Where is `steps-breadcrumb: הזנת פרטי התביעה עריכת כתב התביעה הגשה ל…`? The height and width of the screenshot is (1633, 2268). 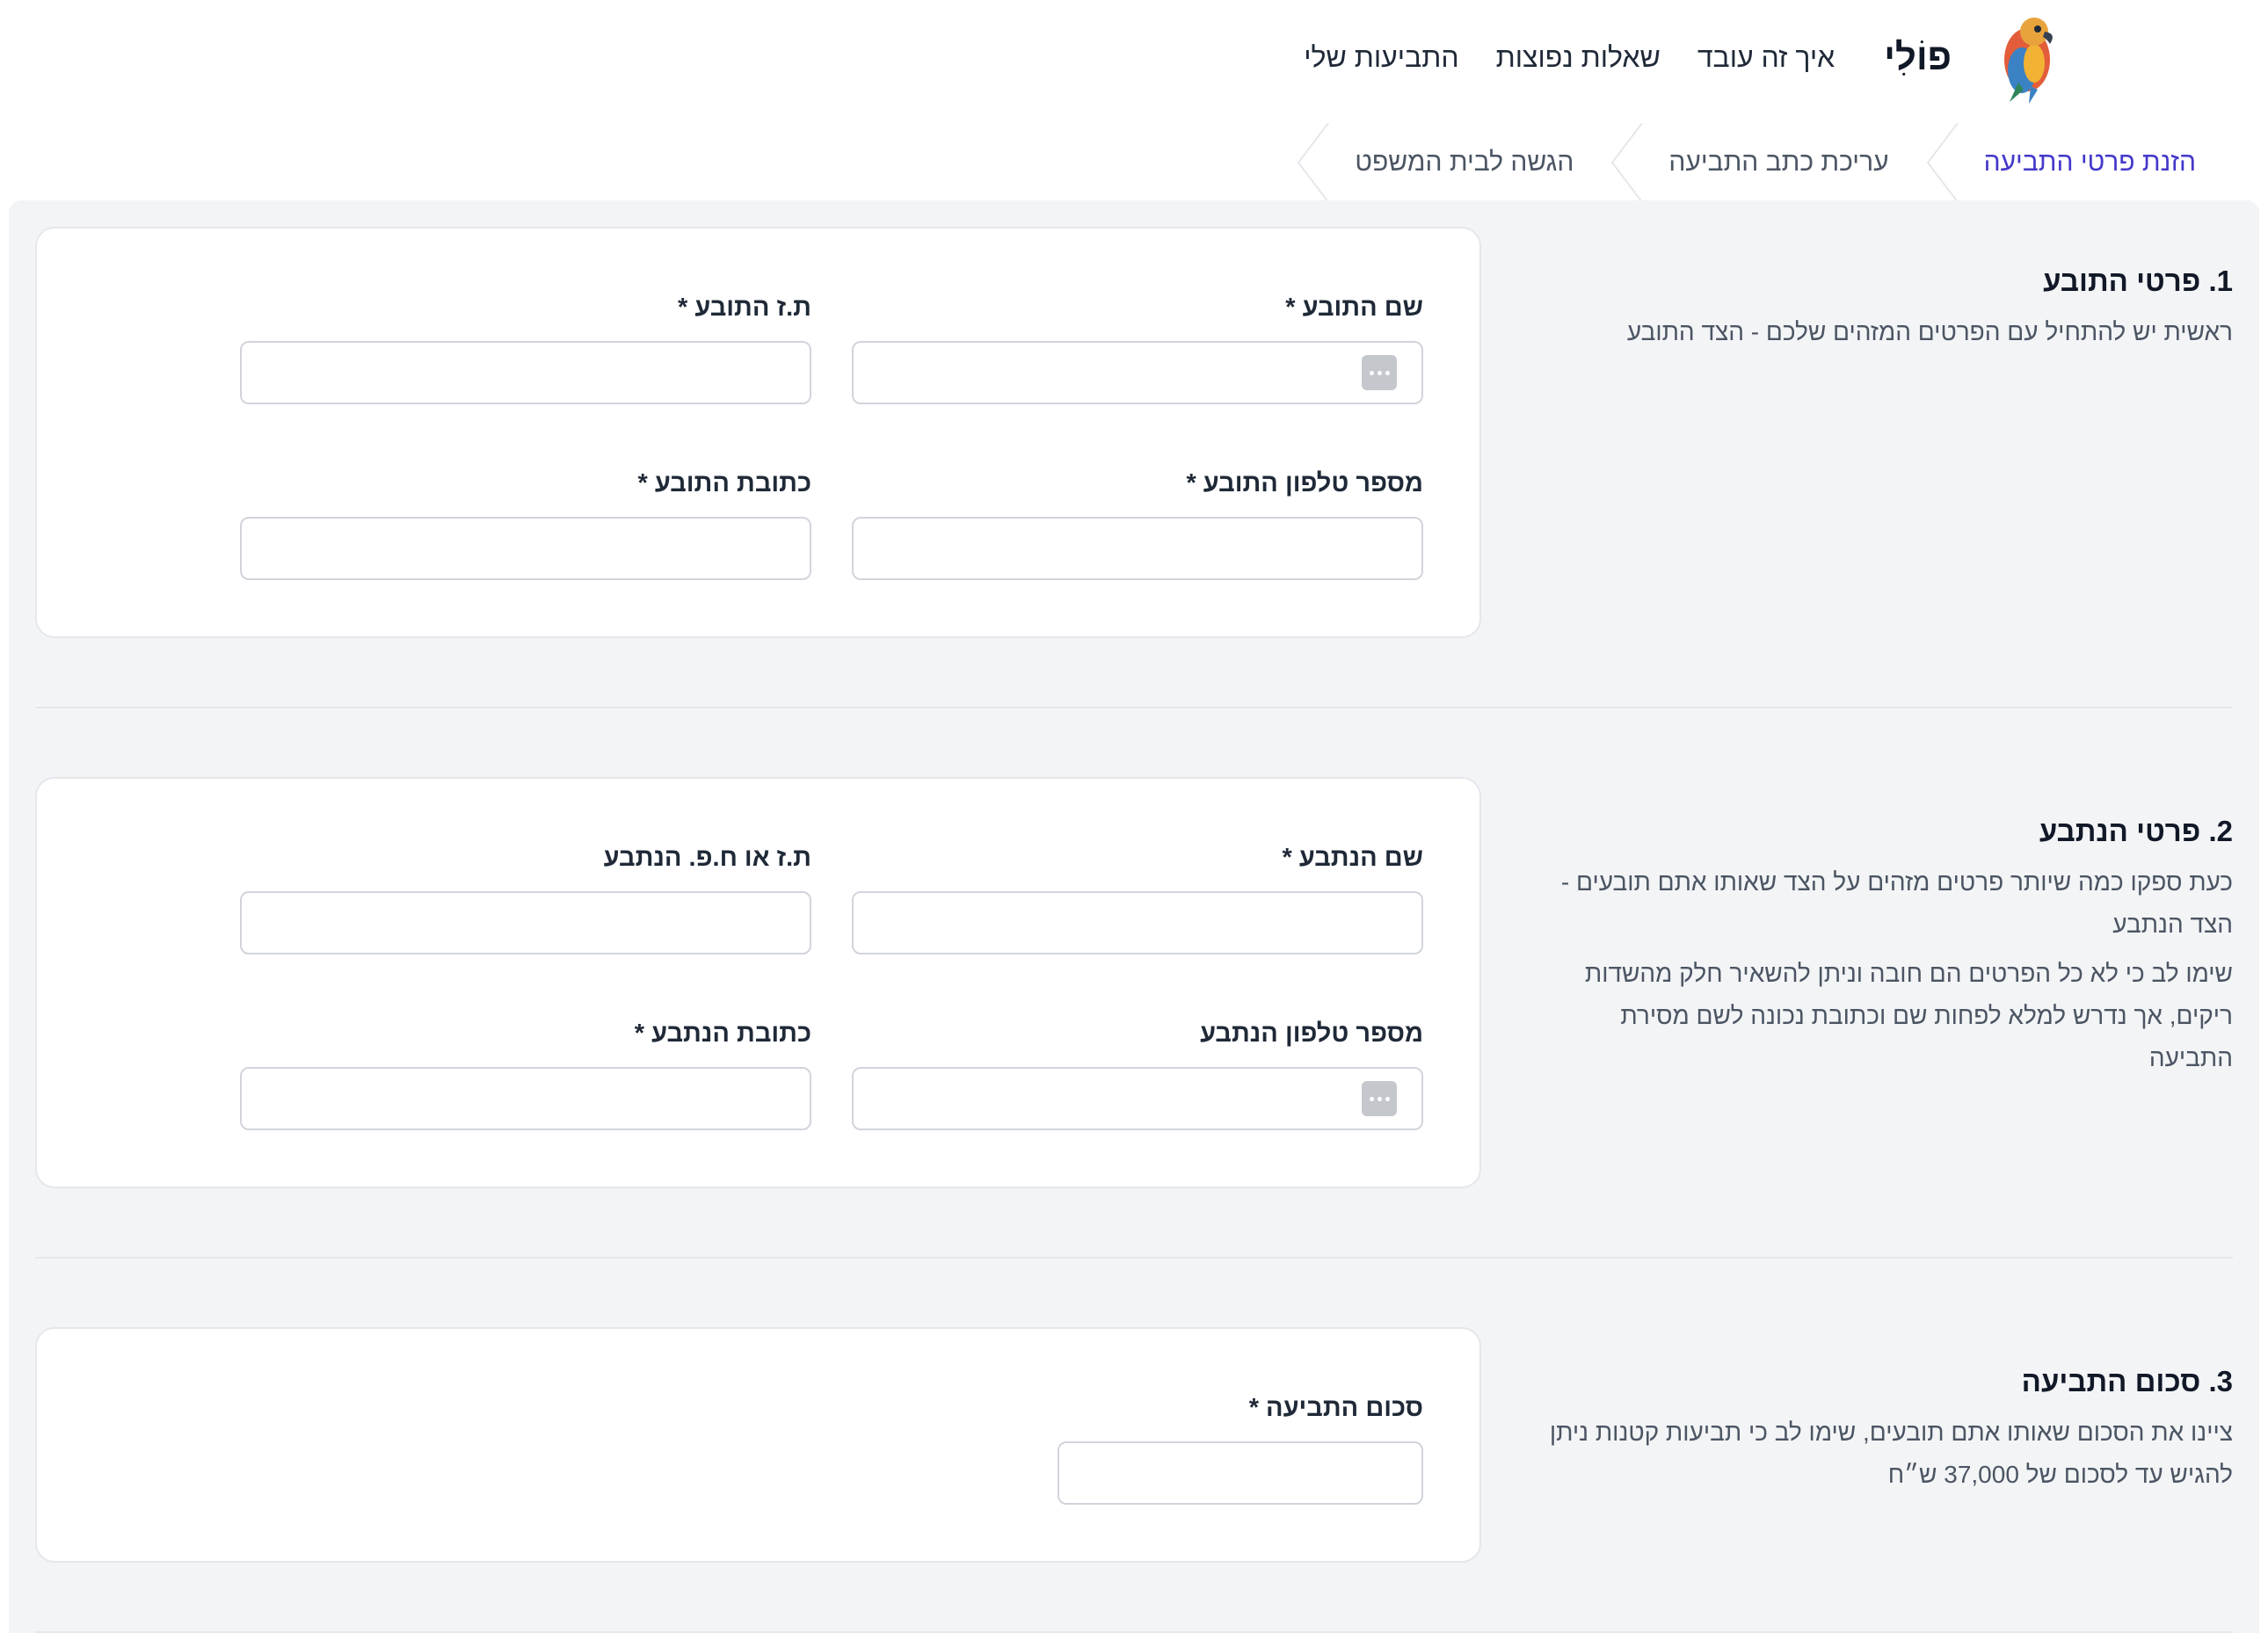 steps-breadcrumb: הזנת פרטי התביעה עריכת כתב התביעה הגשה ל… is located at coordinates (1765, 163).